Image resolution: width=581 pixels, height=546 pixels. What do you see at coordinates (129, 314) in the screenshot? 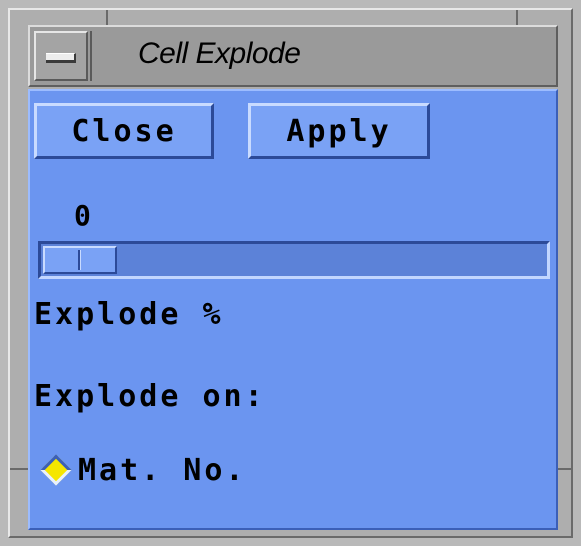
I see `explode-percent-label: Explode %` at bounding box center [129, 314].